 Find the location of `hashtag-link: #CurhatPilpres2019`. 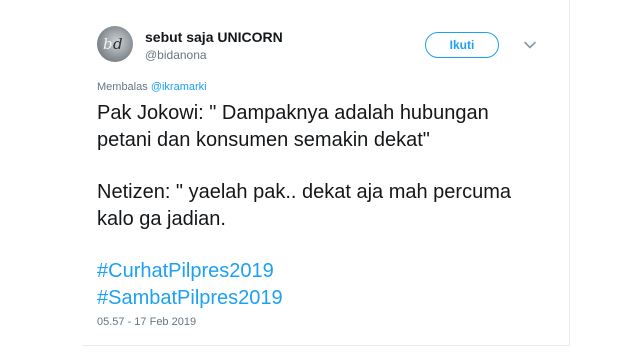

hashtag-link: #CurhatPilpres2019 is located at coordinates (327, 271).